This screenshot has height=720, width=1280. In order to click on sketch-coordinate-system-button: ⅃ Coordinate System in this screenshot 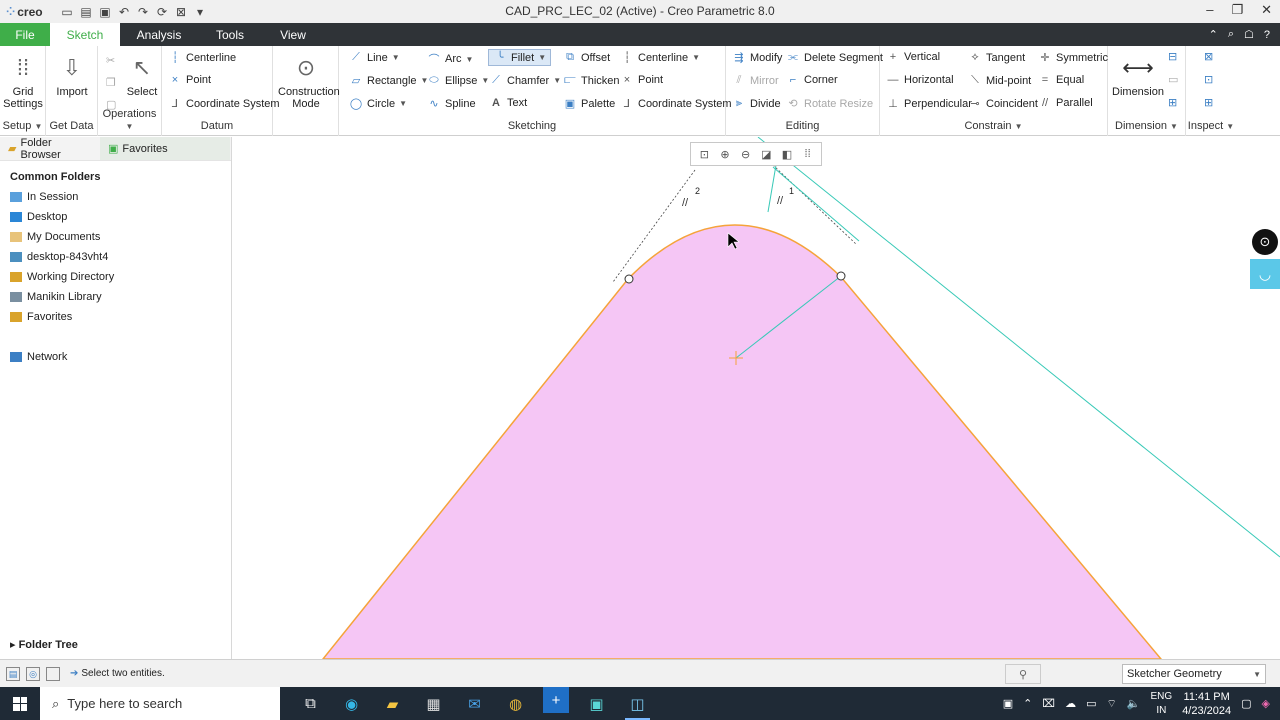, I will do `click(676, 104)`.